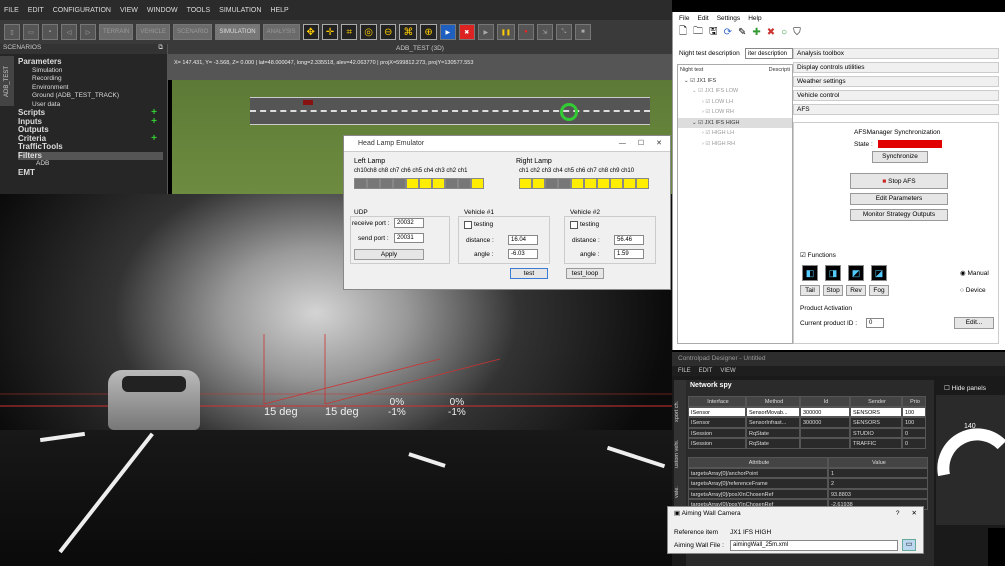  Describe the element at coordinates (90, 79) in the screenshot. I see `tree-recording: Recording` at that location.